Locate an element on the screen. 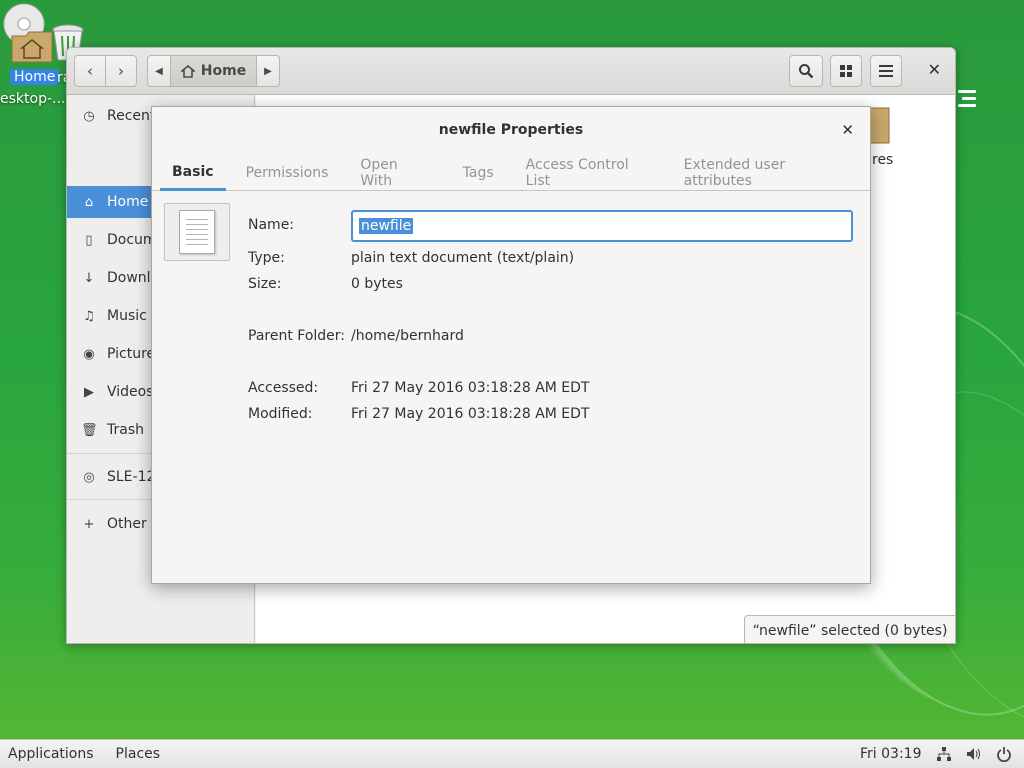 The height and width of the screenshot is (768, 1024). document-icon: ▯ is located at coordinates (89, 240).